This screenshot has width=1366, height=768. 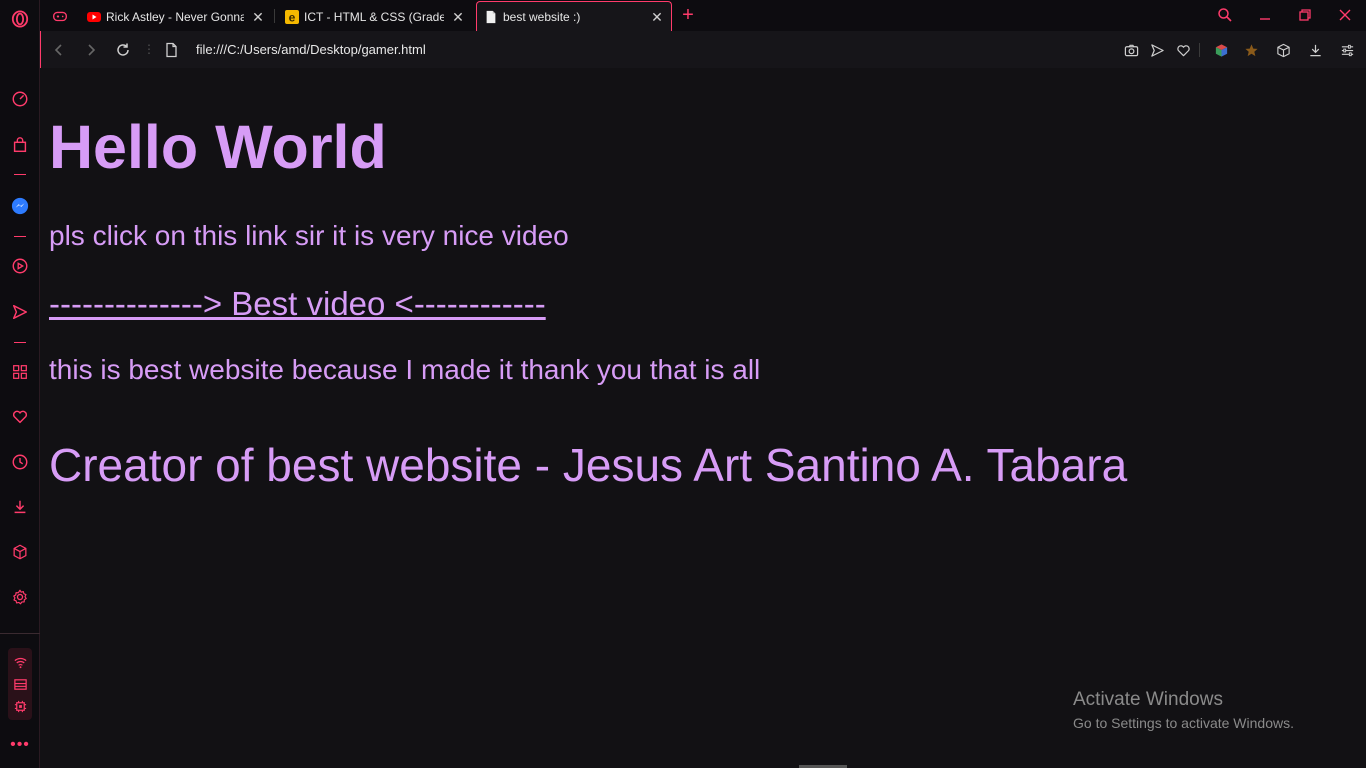 I want to click on tab-rick-astley: Rick Astley - Never Gonna G ✕, so click(x=176, y=16).